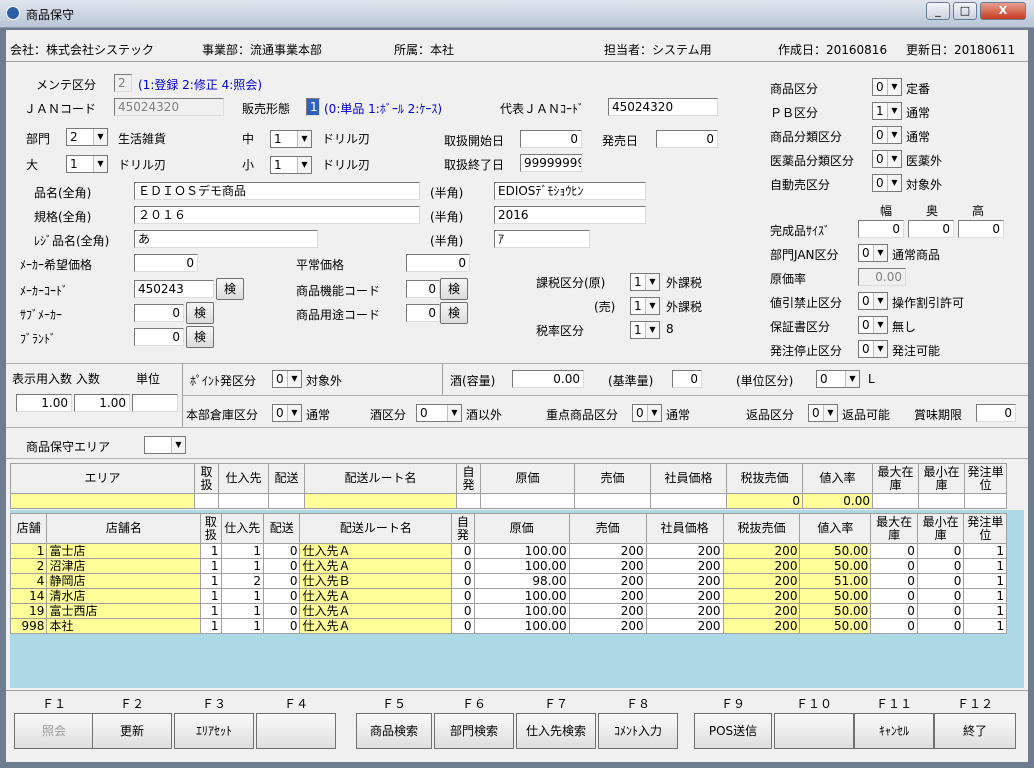 This screenshot has width=1034, height=768. I want to click on tax-sale-select: 1 ▼, so click(645, 306).